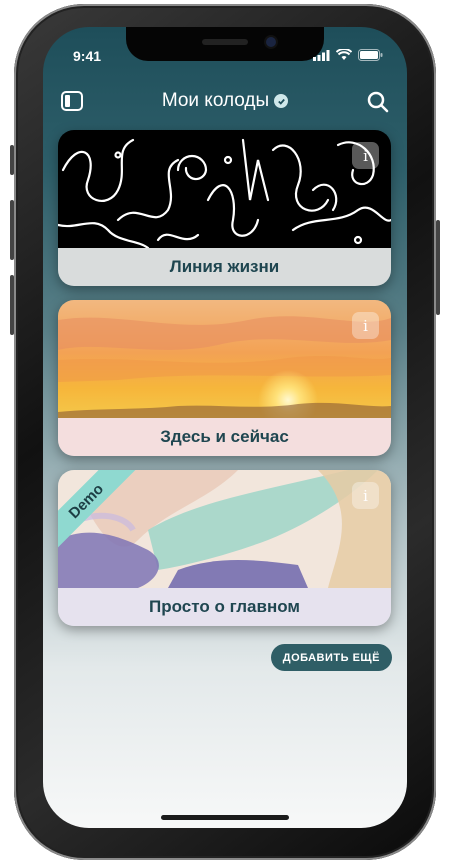  Describe the element at coordinates (224, 359) in the screenshot. I see `deck-art-sunset` at that location.